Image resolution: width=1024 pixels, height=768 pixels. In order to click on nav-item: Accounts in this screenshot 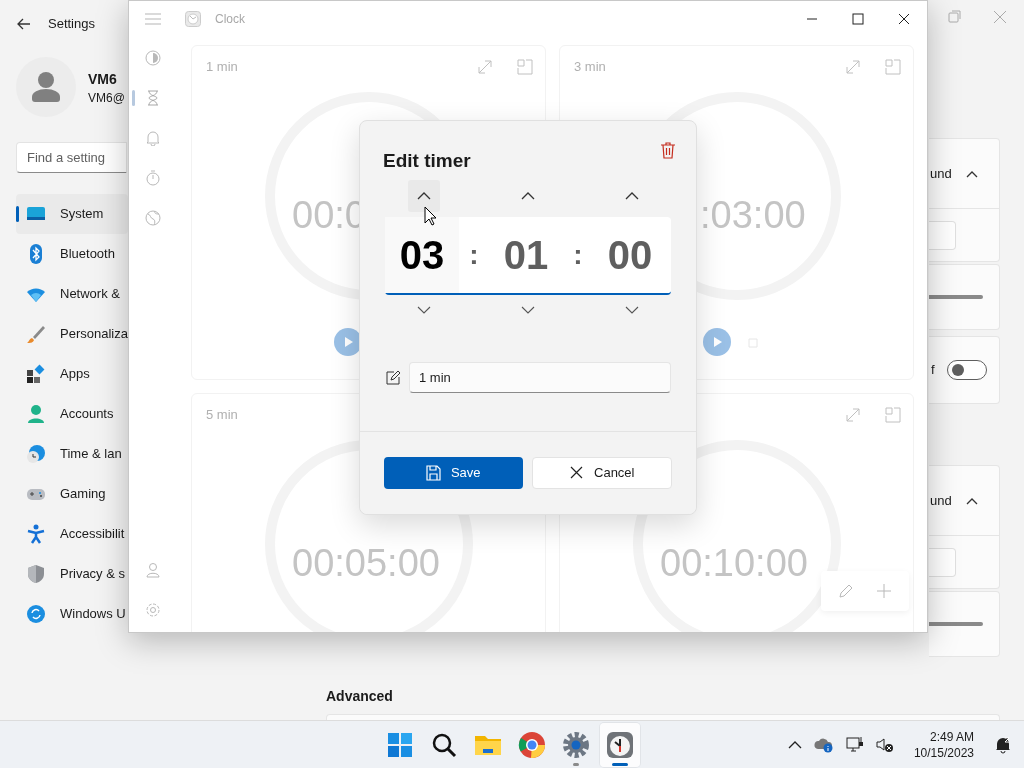, I will do `click(72, 414)`.